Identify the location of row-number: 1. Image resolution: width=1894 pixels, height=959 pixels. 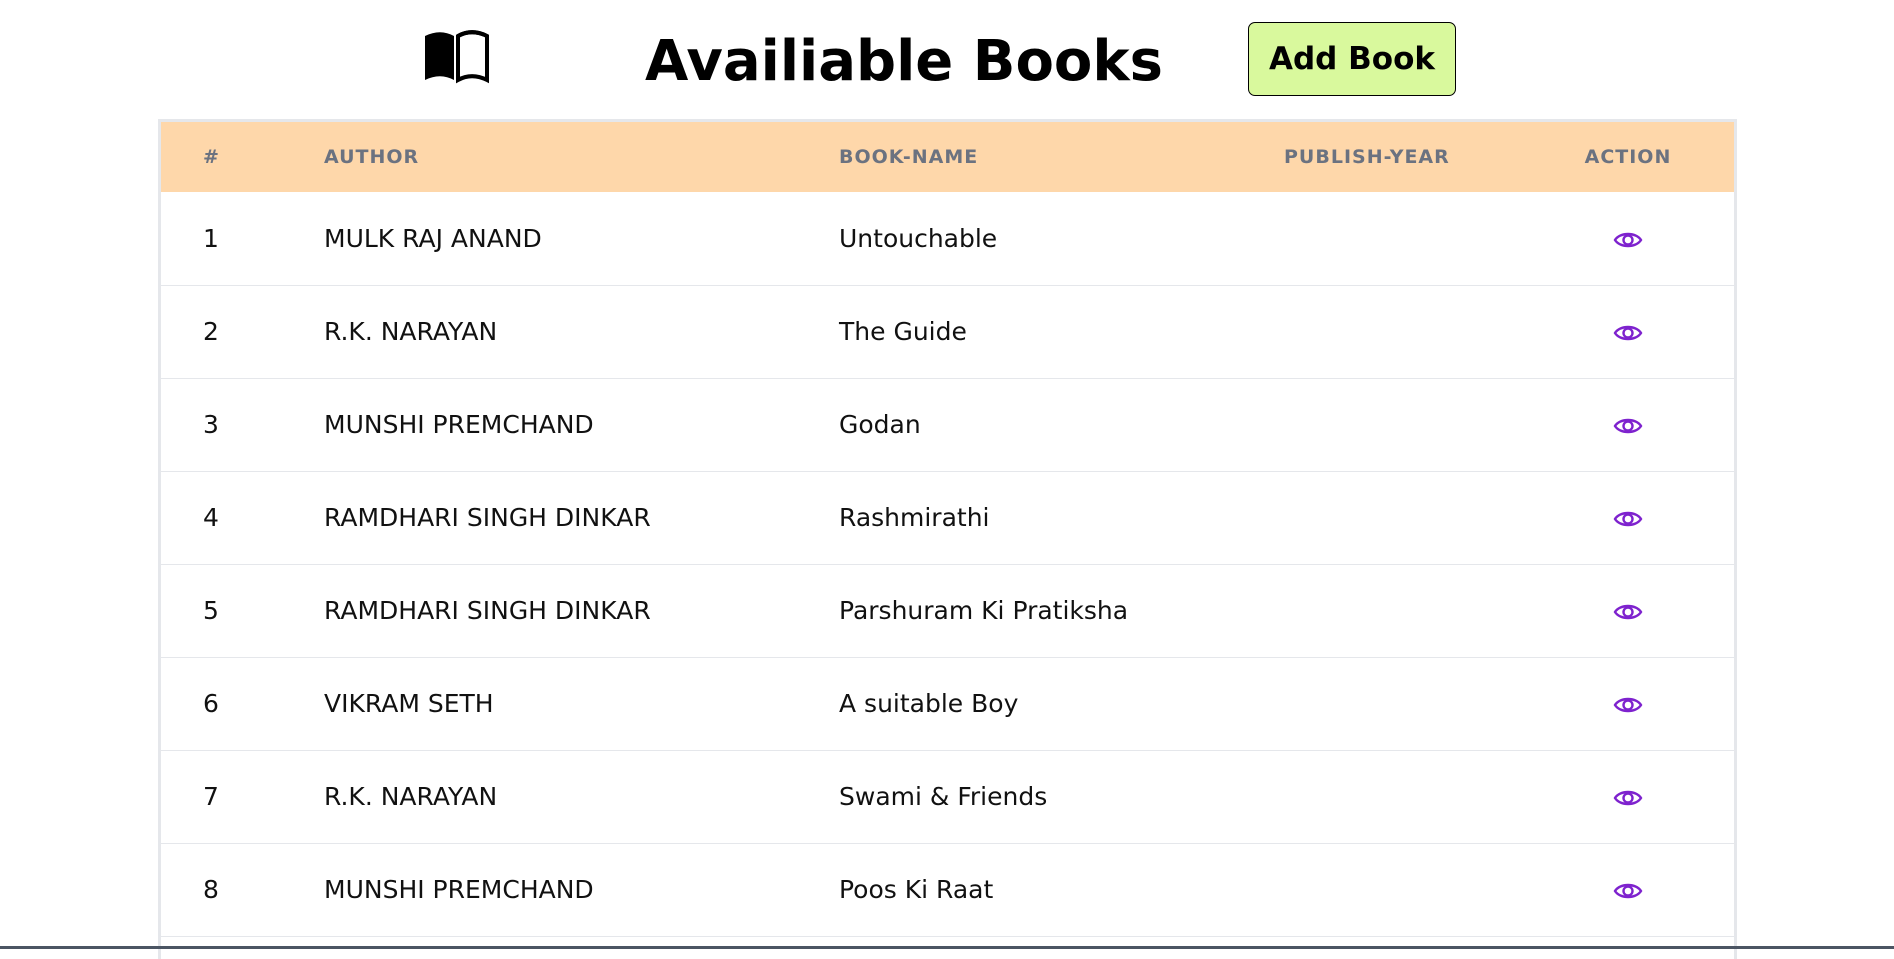
(211, 238).